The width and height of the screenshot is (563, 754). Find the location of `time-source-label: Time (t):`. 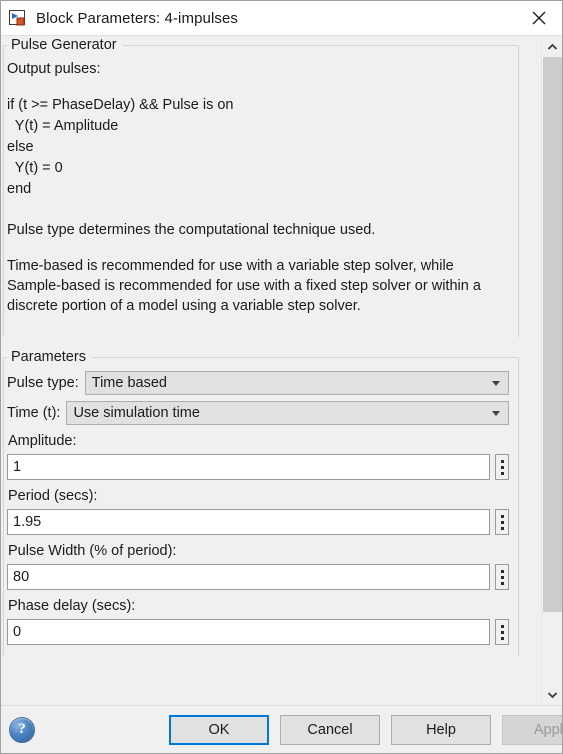

time-source-label: Time (t): is located at coordinates (34, 413).